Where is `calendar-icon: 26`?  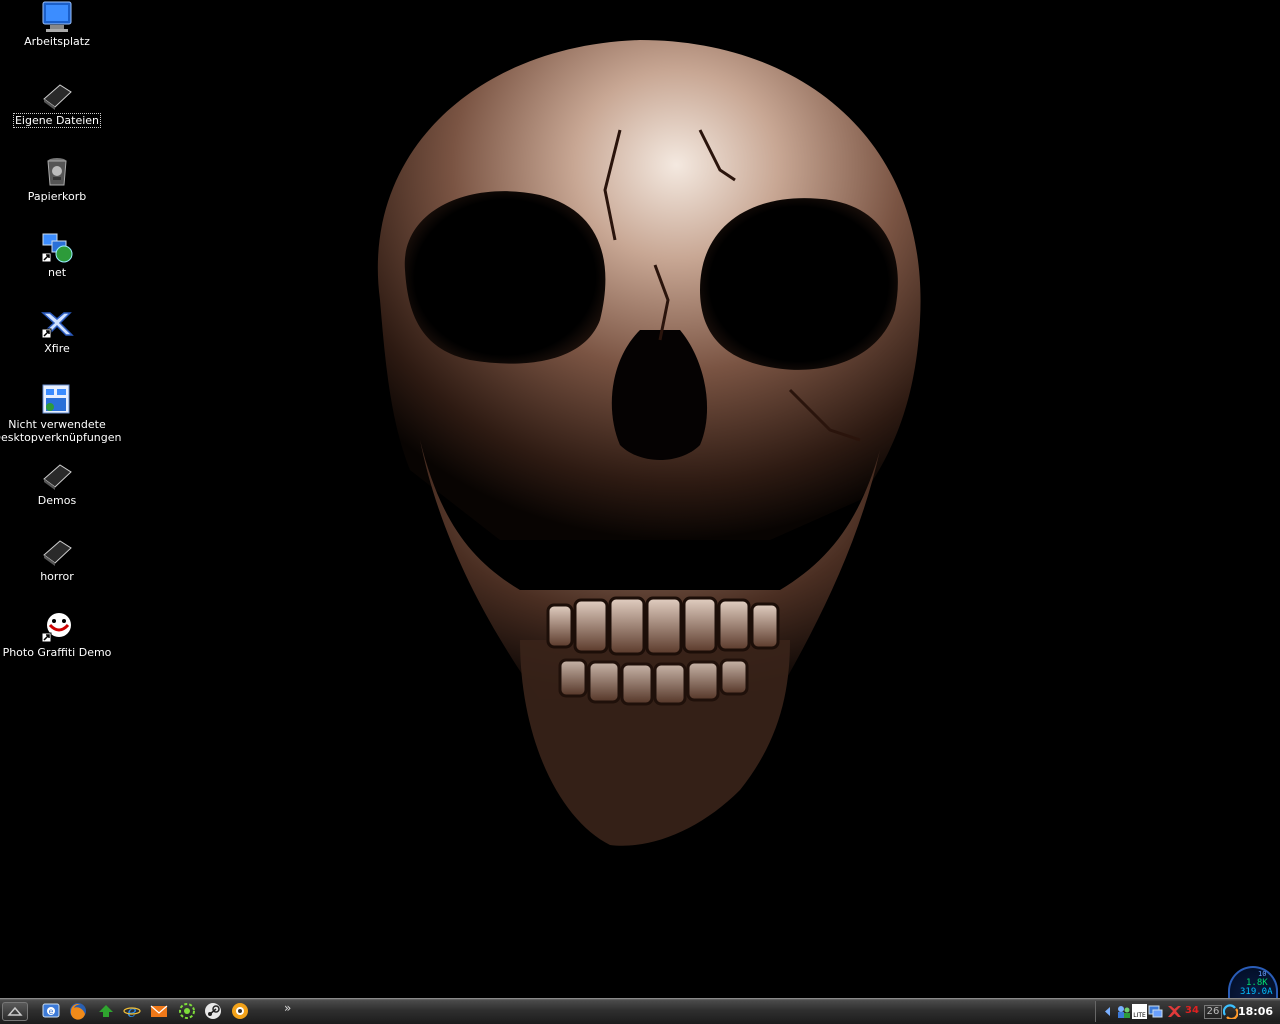 calendar-icon: 26 is located at coordinates (1213, 1012).